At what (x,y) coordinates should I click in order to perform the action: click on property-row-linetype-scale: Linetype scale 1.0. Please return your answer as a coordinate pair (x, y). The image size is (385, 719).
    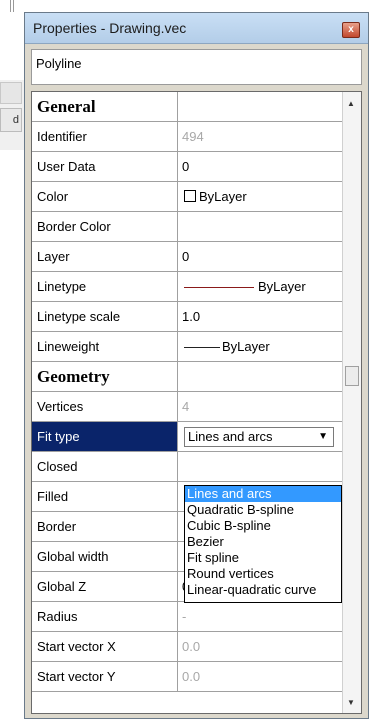
    Looking at the image, I should click on (187, 317).